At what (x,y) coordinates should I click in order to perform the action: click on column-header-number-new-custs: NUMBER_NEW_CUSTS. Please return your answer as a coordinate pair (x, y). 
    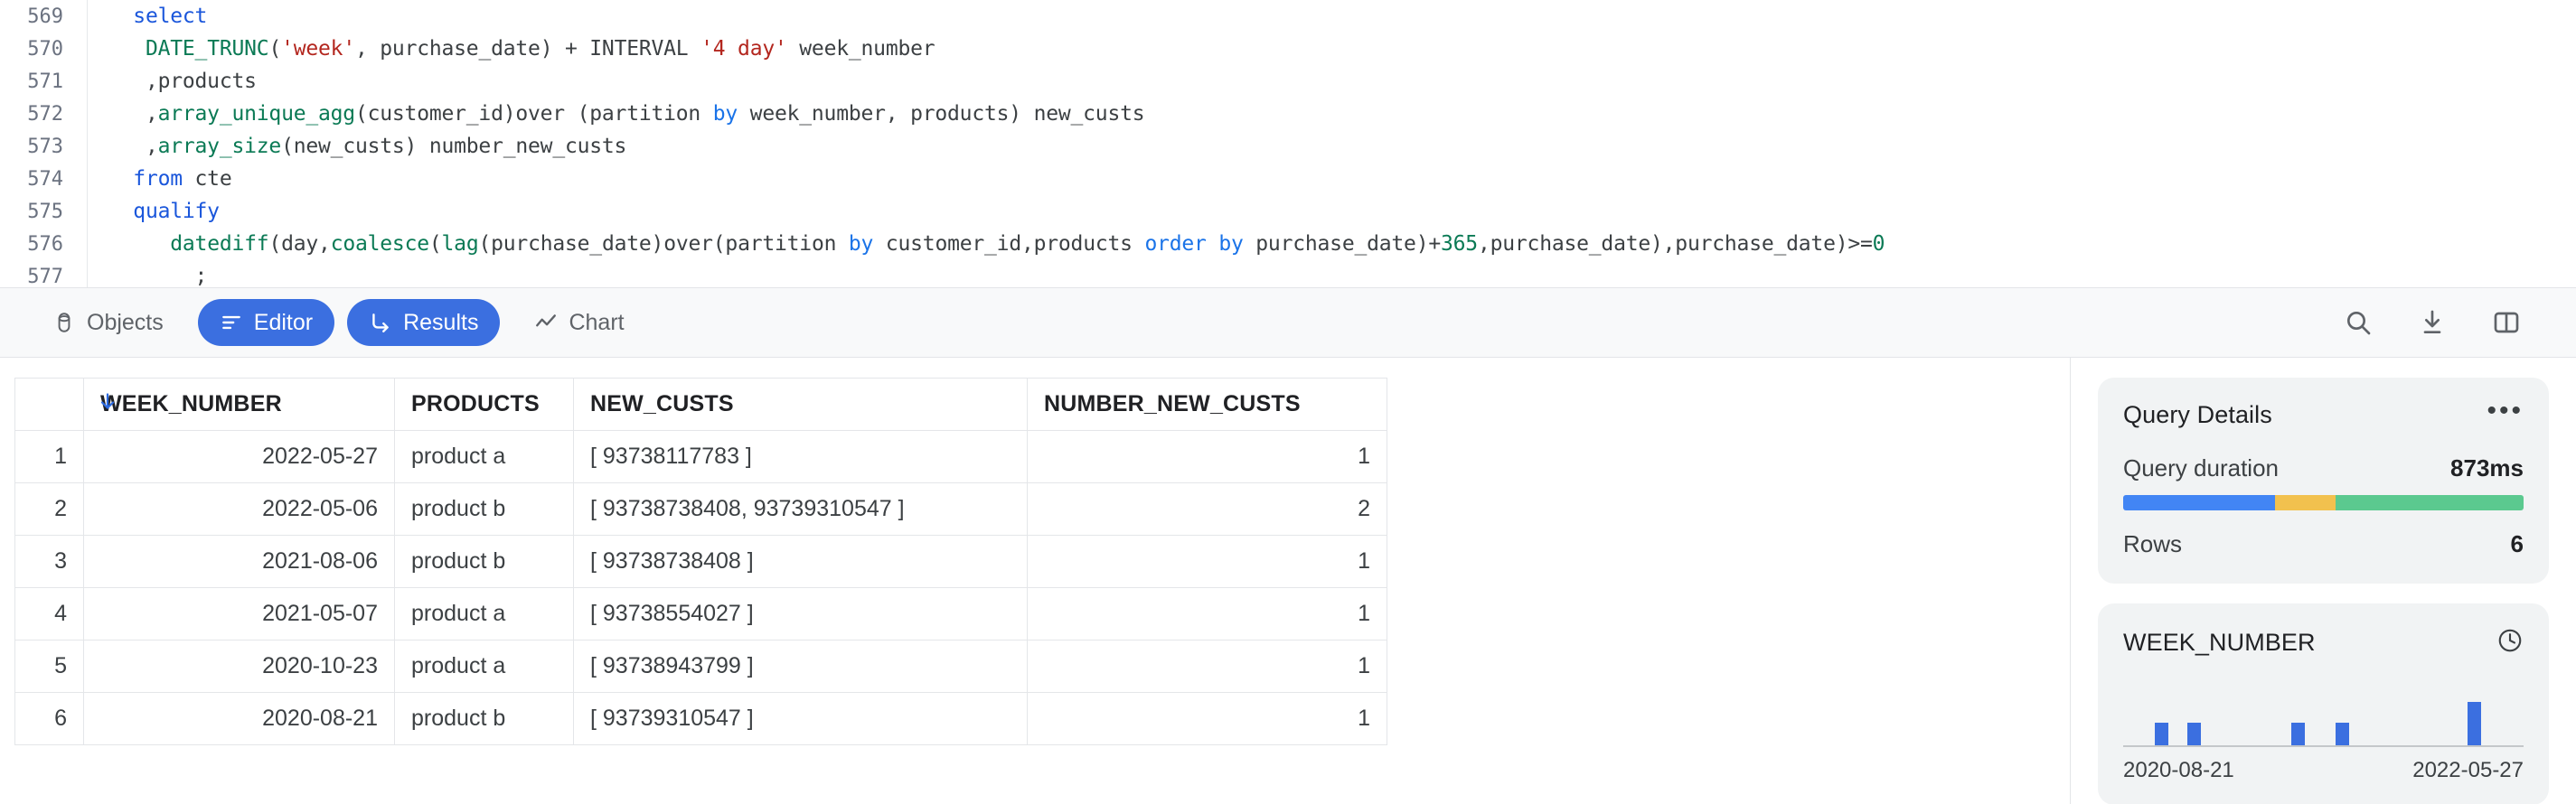
    Looking at the image, I should click on (1207, 404).